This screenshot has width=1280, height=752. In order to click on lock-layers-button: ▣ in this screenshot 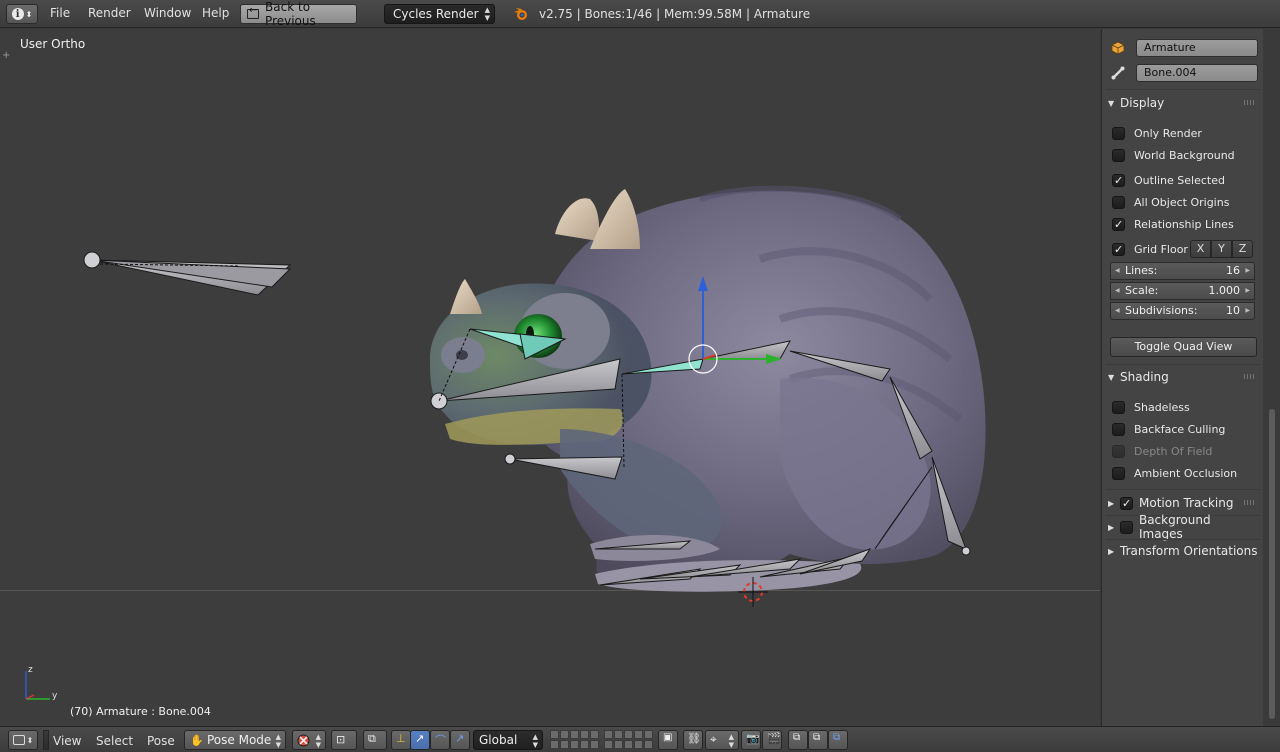, I will do `click(668, 740)`.